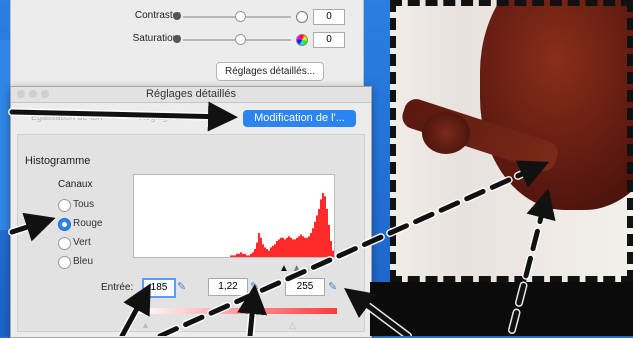 This screenshot has width=633, height=338. I want to click on radio-label-bleu: Bleu, so click(83, 261).